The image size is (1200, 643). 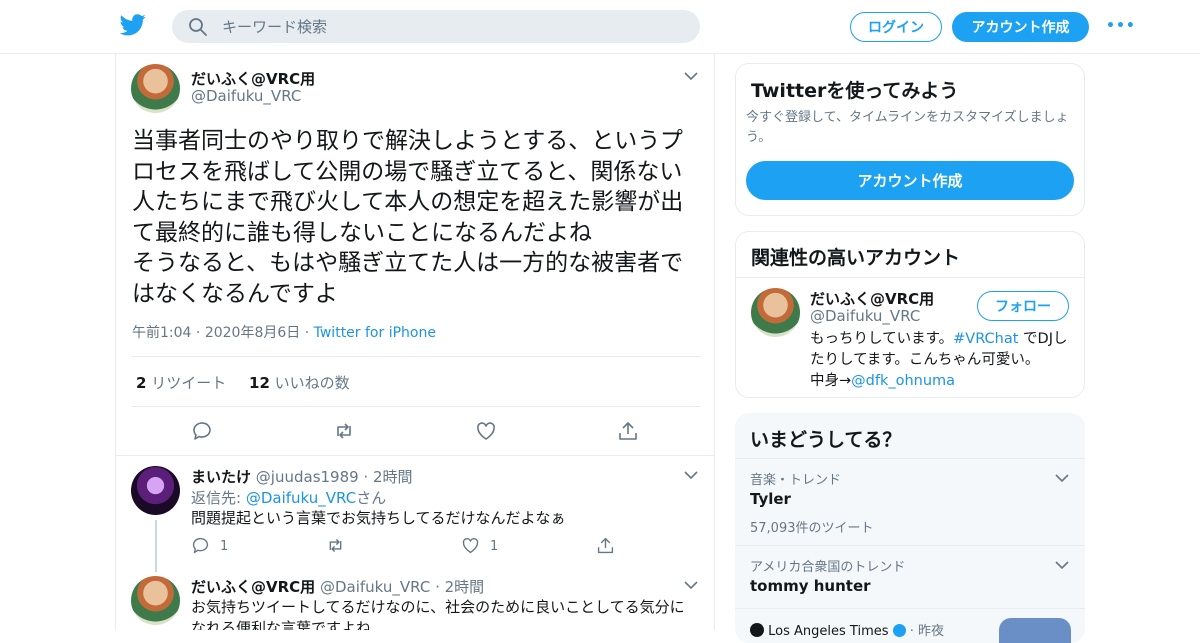 I want to click on hashtag-link: #VRChat, so click(x=985, y=339).